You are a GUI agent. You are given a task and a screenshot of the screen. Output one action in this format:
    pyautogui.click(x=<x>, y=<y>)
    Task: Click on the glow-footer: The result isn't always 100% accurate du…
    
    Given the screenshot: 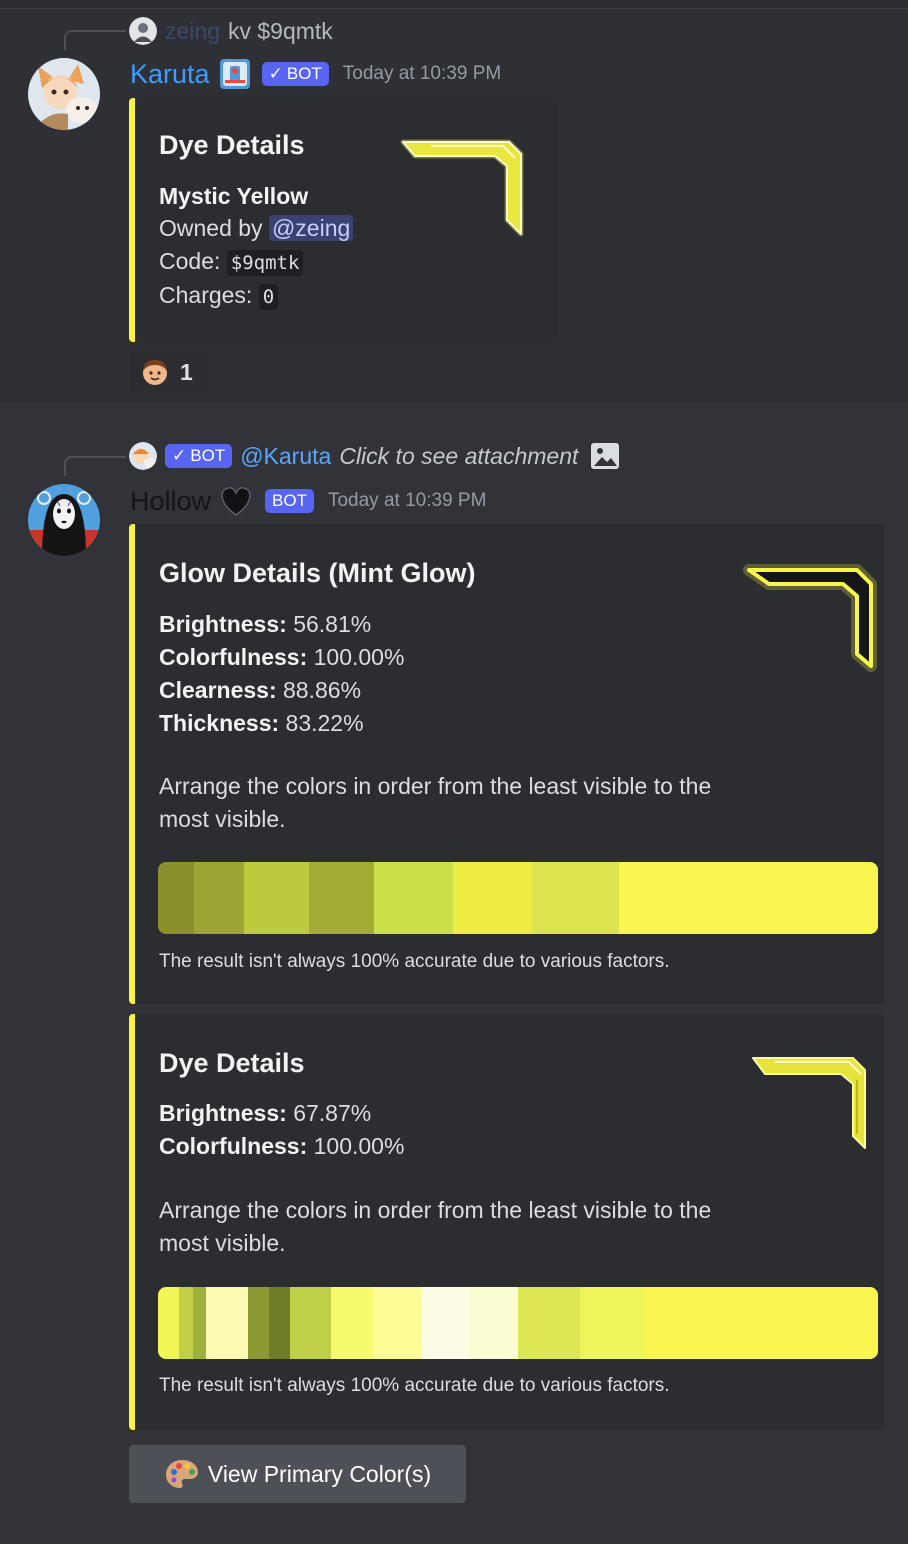 What is the action you would take?
    pyautogui.click(x=414, y=961)
    